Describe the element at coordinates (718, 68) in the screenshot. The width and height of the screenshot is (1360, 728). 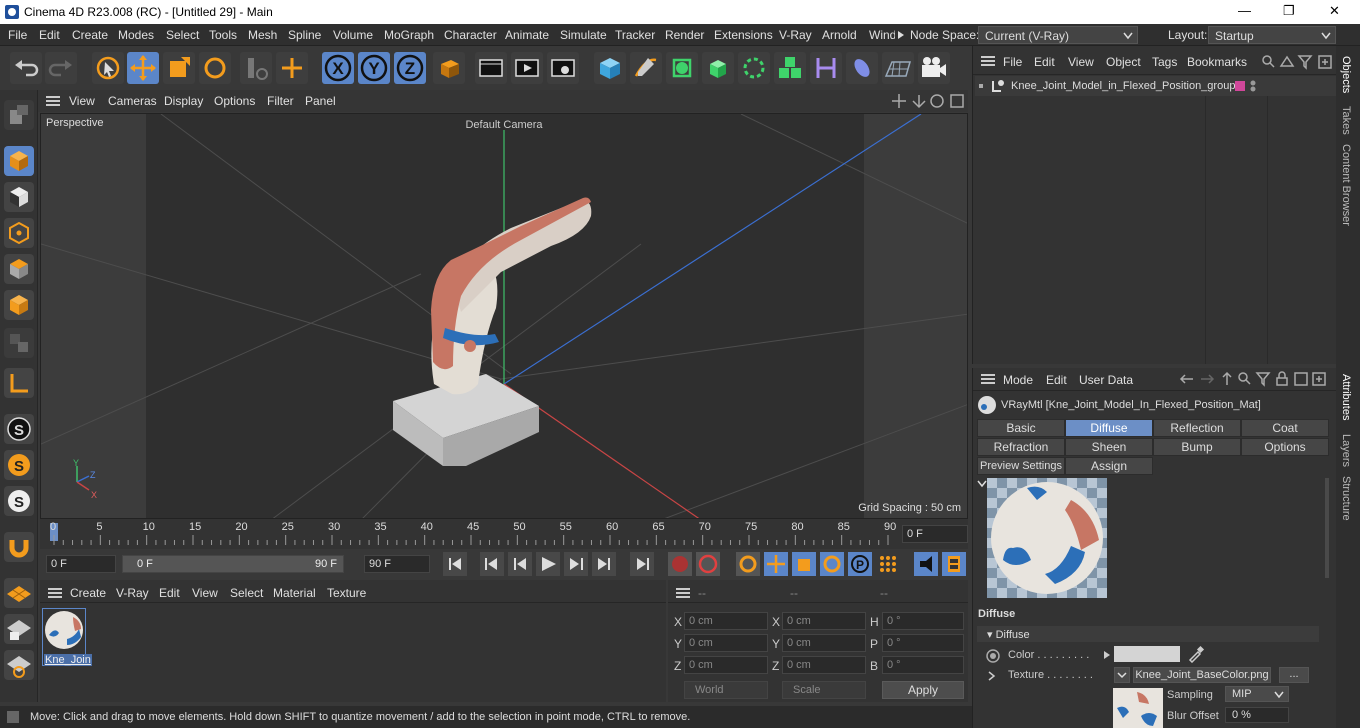
I see `extrude-generator-icon` at that location.